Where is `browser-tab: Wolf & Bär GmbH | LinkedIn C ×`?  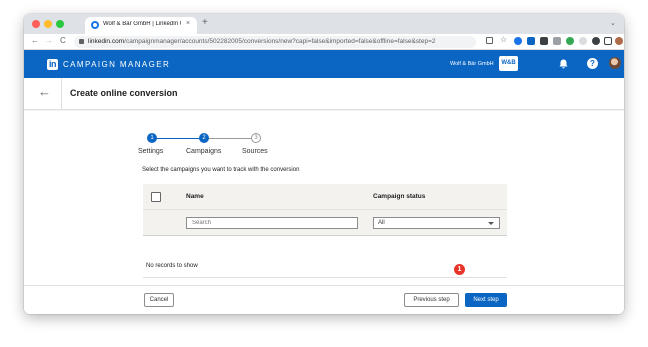 browser-tab: Wolf & Bär GmbH | LinkedIn C × is located at coordinates (141, 25).